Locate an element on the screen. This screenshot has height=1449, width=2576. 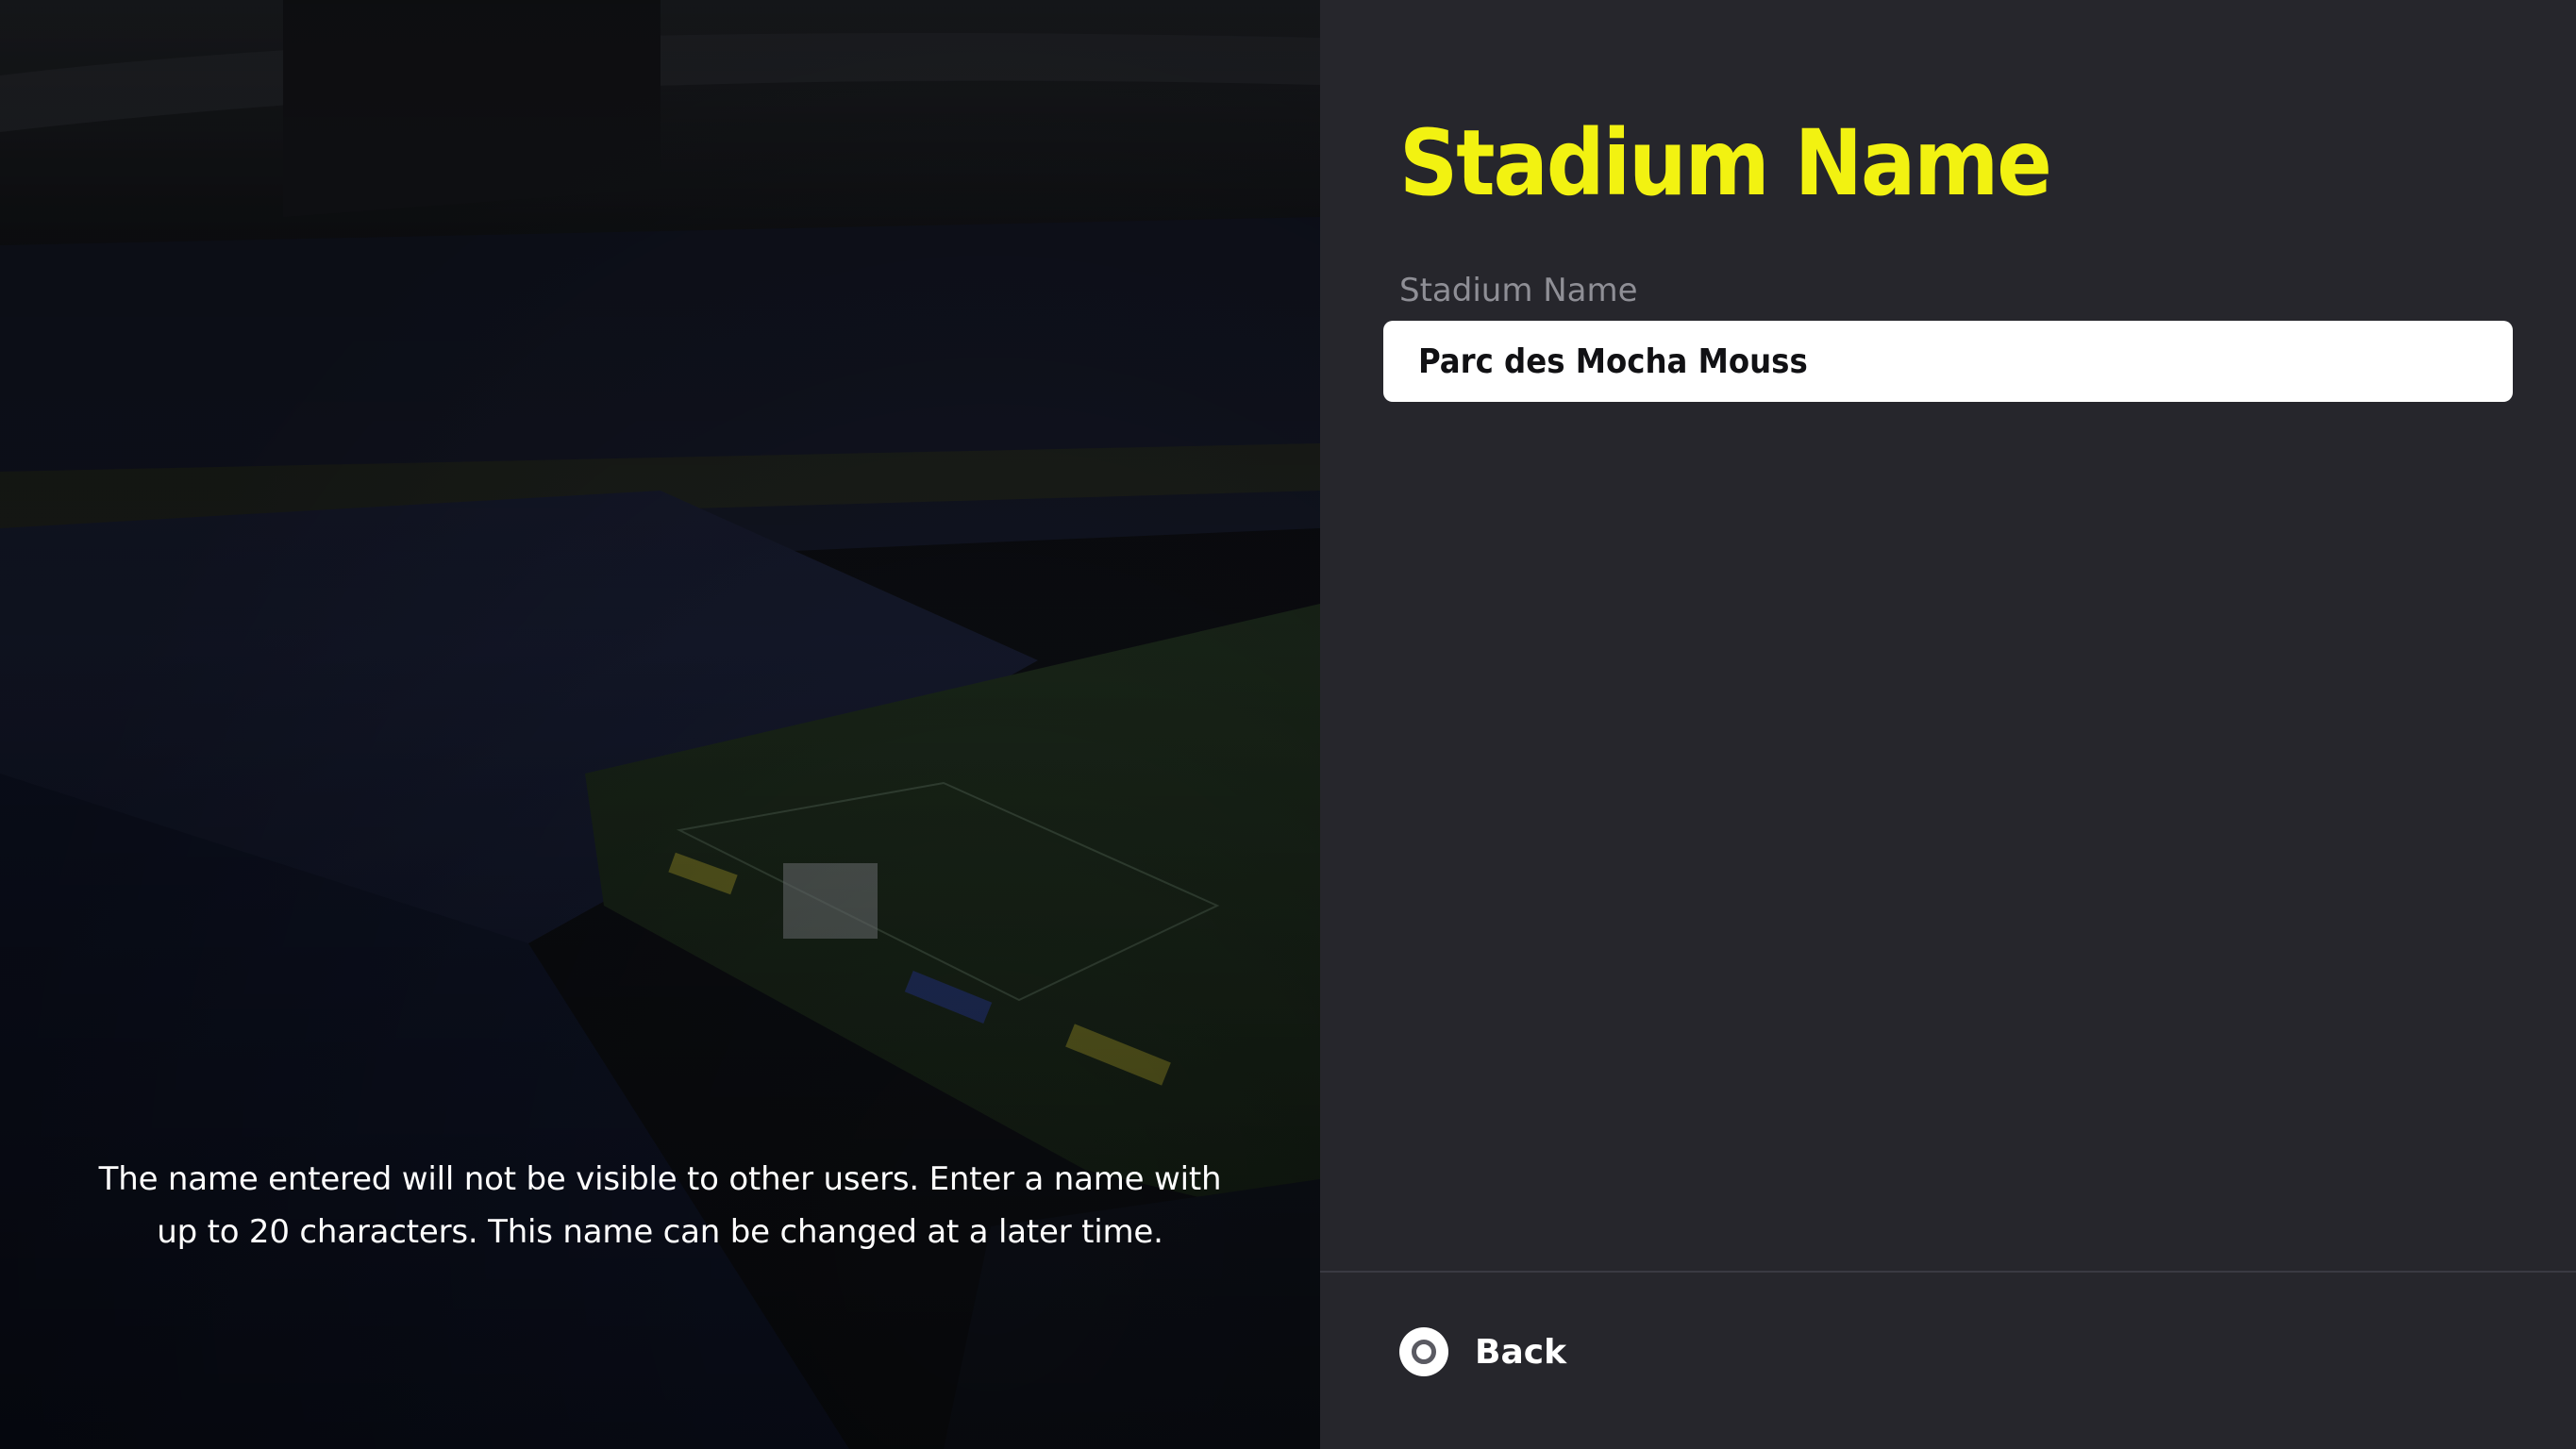
footer-divider is located at coordinates (1948, 1272).